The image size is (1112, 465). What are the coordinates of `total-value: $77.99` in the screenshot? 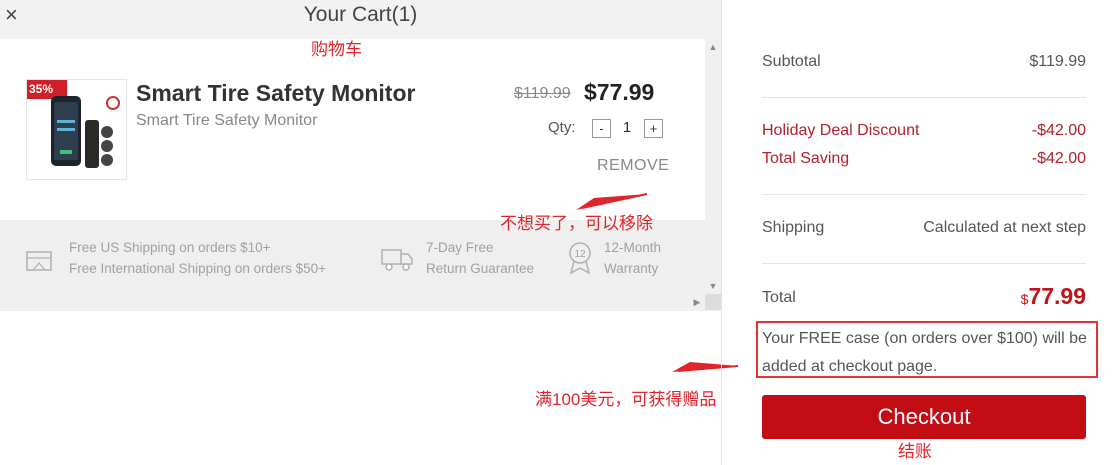 It's located at (1053, 296).